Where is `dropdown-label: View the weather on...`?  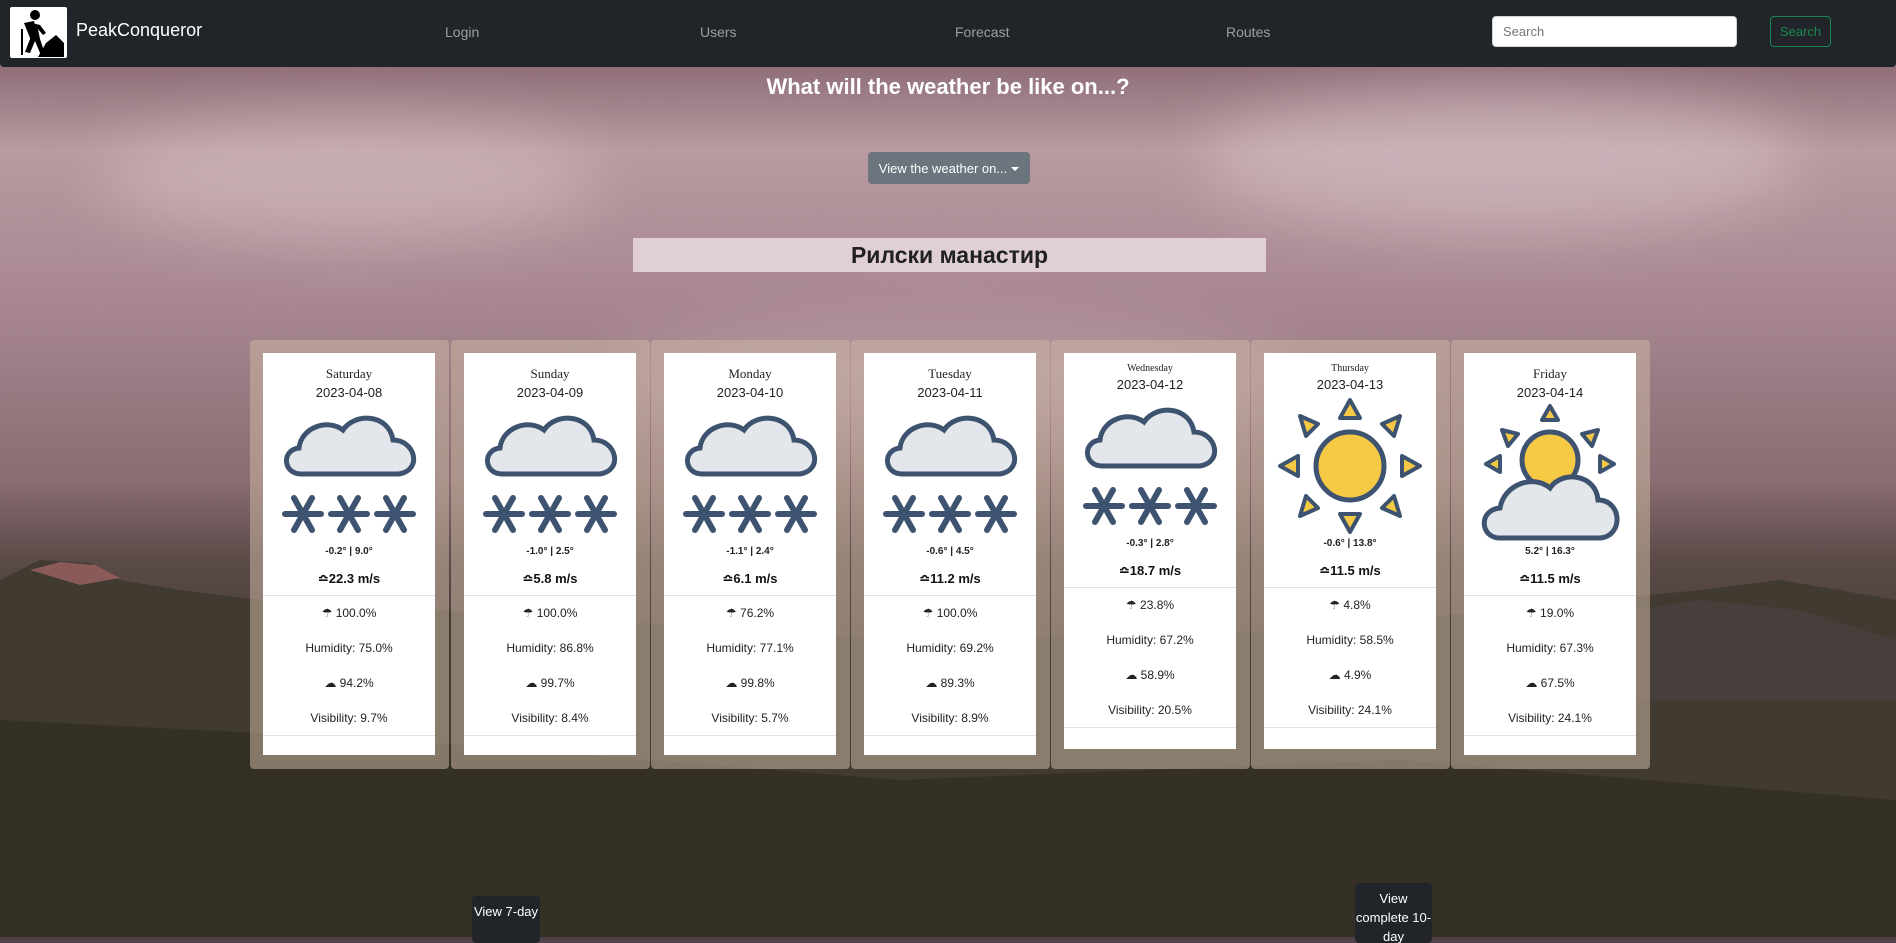
dropdown-label: View the weather on... is located at coordinates (943, 168).